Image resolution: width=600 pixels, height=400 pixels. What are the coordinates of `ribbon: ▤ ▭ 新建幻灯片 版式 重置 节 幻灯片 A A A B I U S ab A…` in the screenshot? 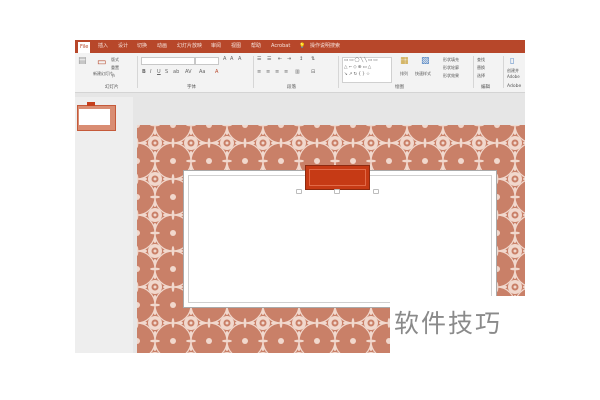 It's located at (300, 73).